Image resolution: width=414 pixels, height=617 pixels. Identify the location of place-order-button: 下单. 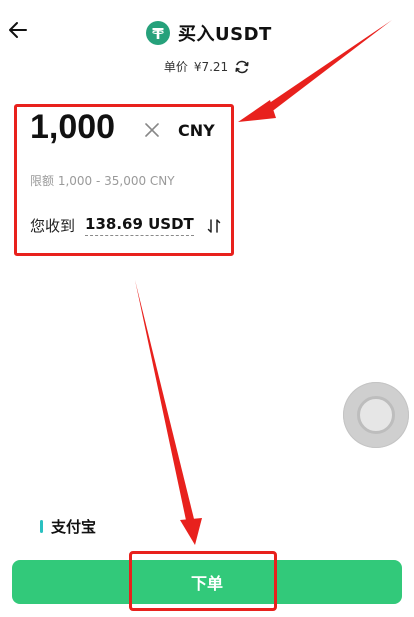
(207, 582).